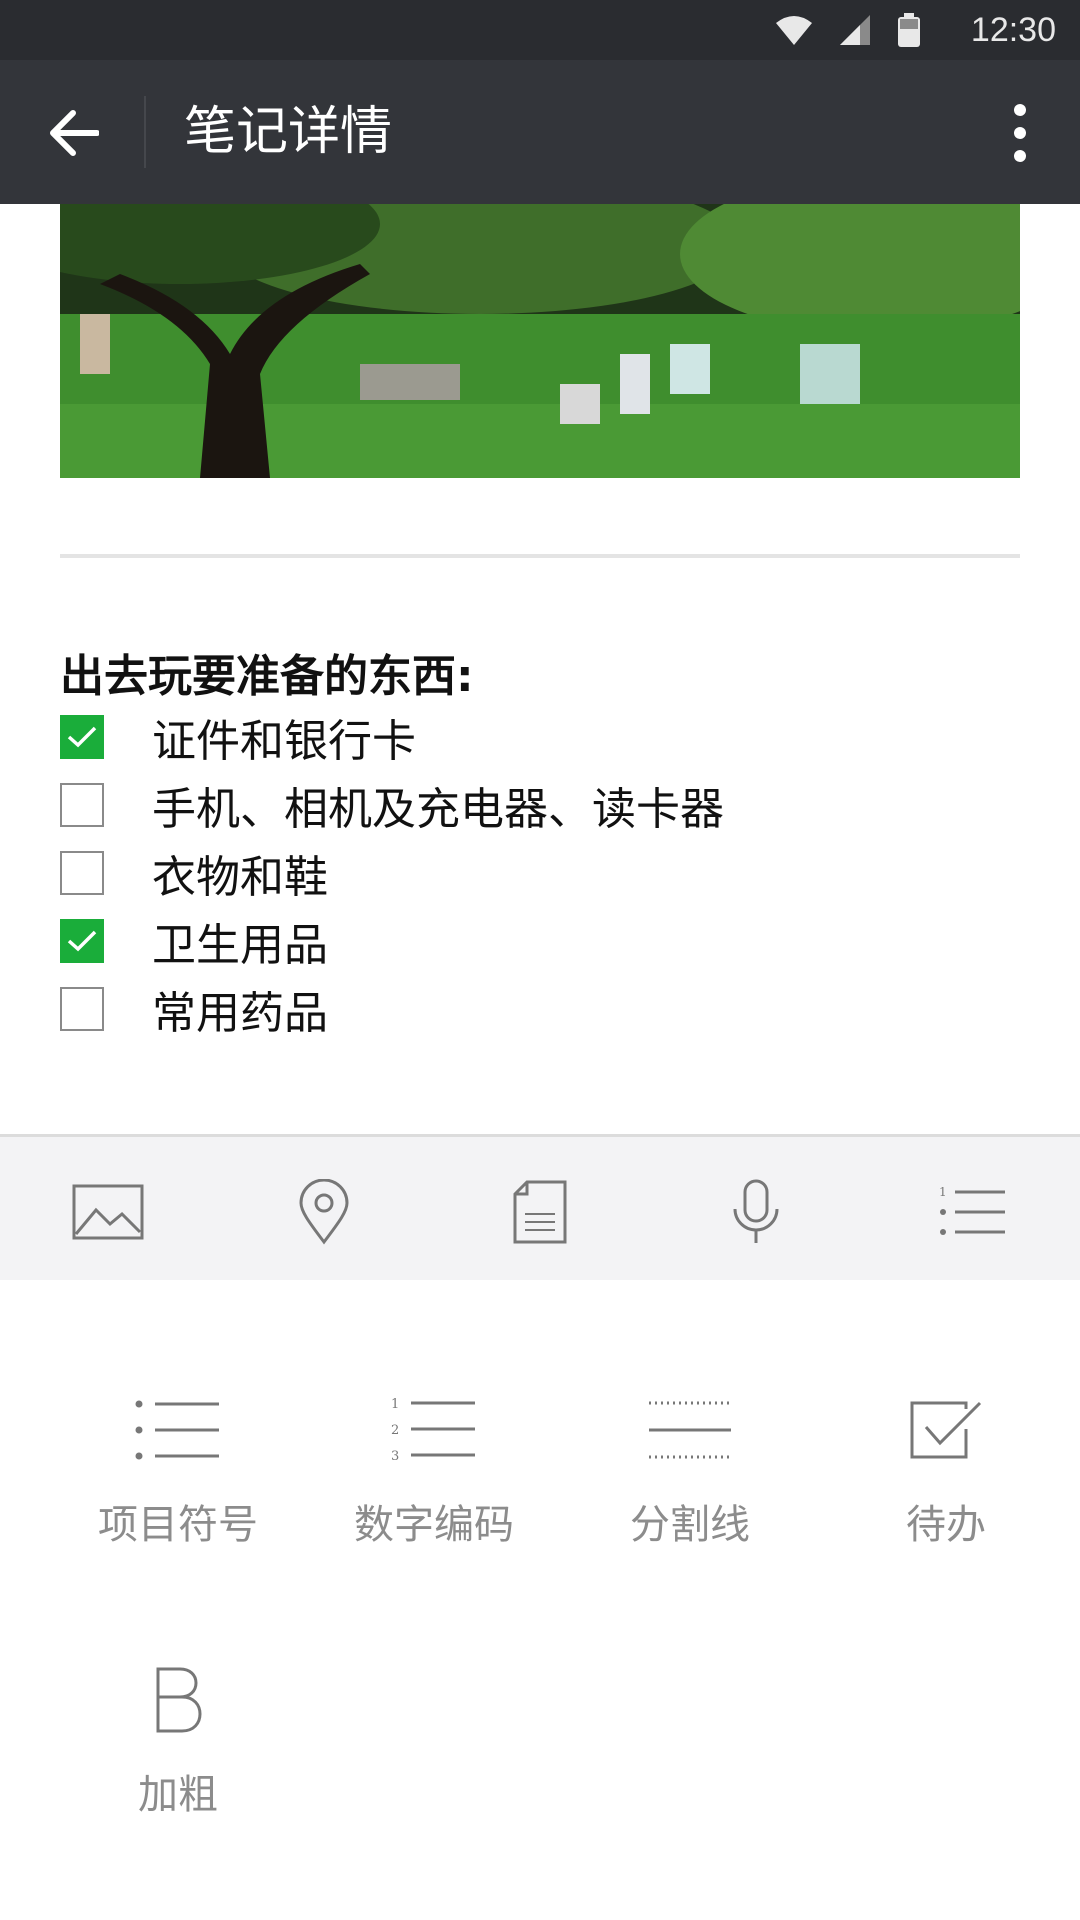 This screenshot has width=1080, height=1920. What do you see at coordinates (690, 1470) in the screenshot?
I see `format-divider-button: 分割线` at bounding box center [690, 1470].